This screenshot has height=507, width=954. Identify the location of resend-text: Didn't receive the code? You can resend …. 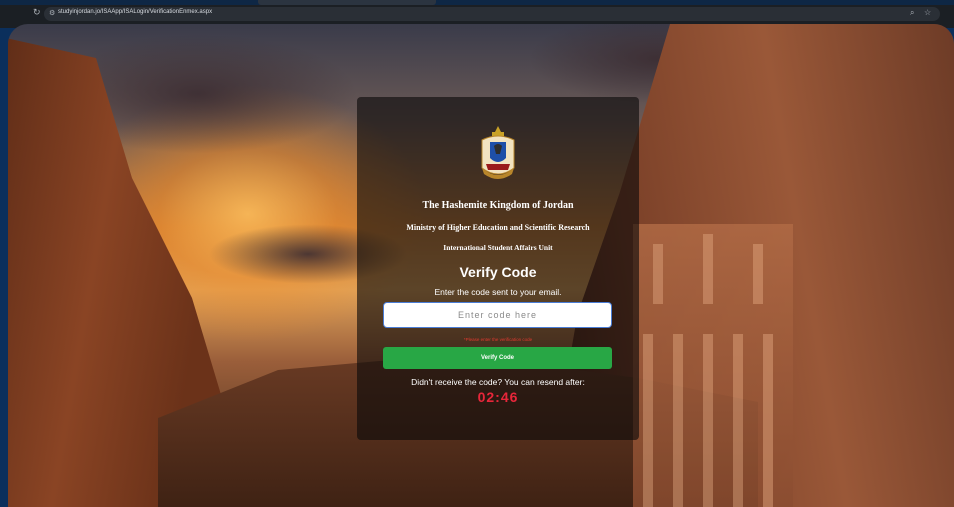
(498, 382).